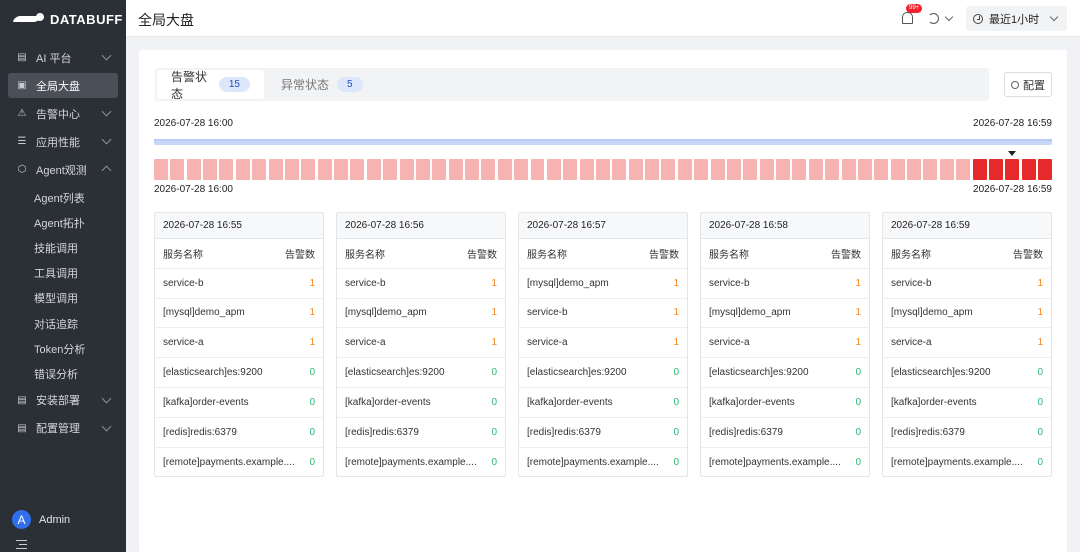  I want to click on user-profile: A Admin, so click(41, 519).